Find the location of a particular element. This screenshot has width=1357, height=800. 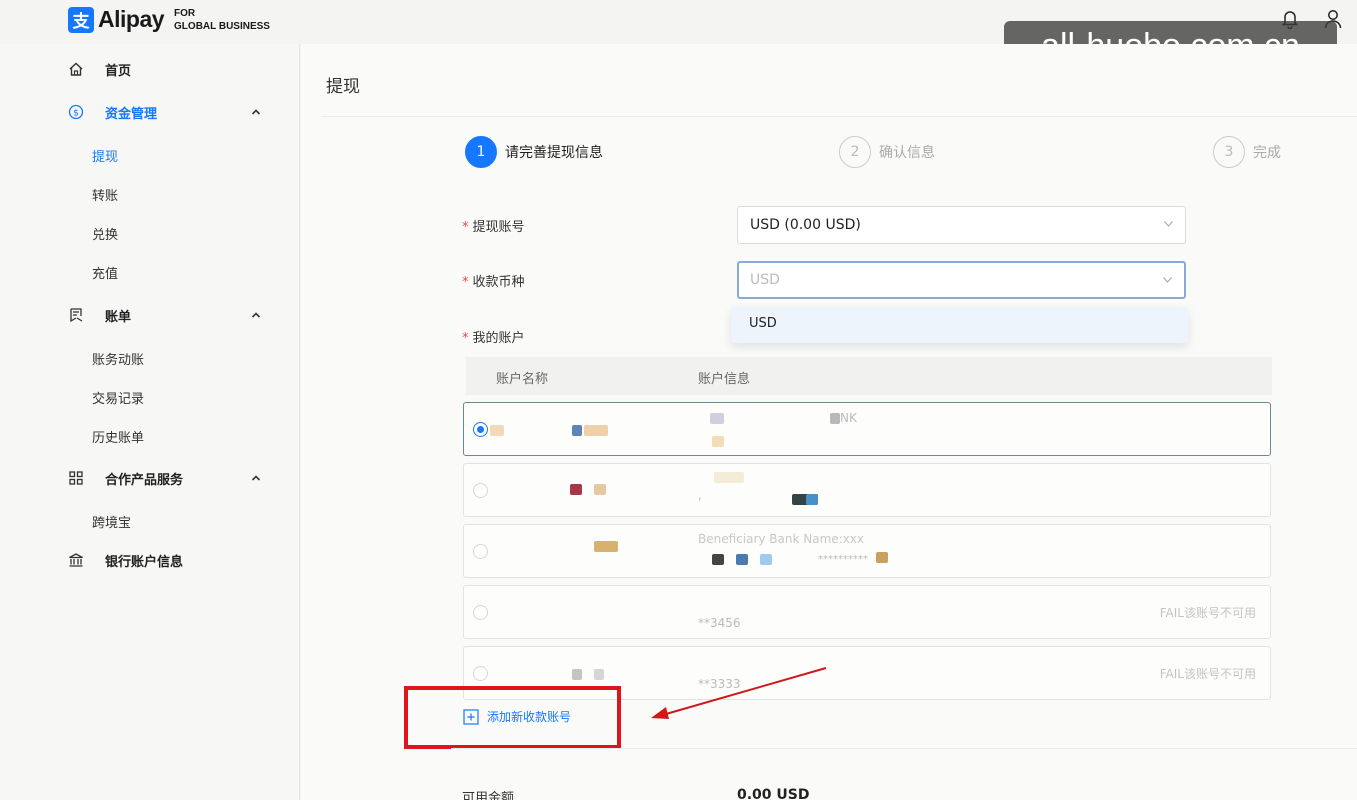

sidebar-item-history-bills: 历史账单 is located at coordinates (118, 436).